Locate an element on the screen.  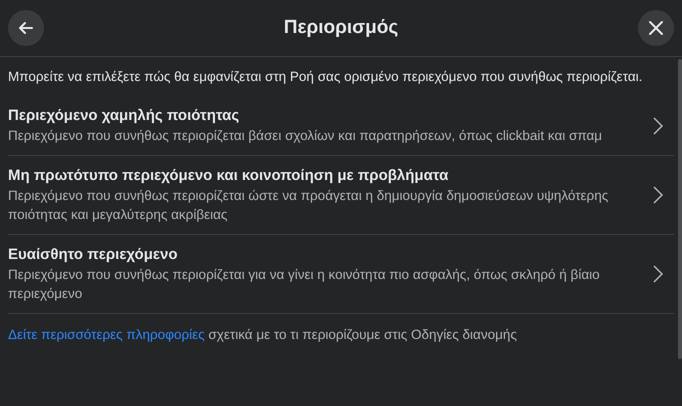
option-description: Περιεχόμενο που συνήθως περιορίζεται ώστε να προάγεται η δημιουργία δημοσιεύσεων υψηλότερης ποιότητας και μεγαλύτερης ακρίβειας is located at coordinates (309, 205).